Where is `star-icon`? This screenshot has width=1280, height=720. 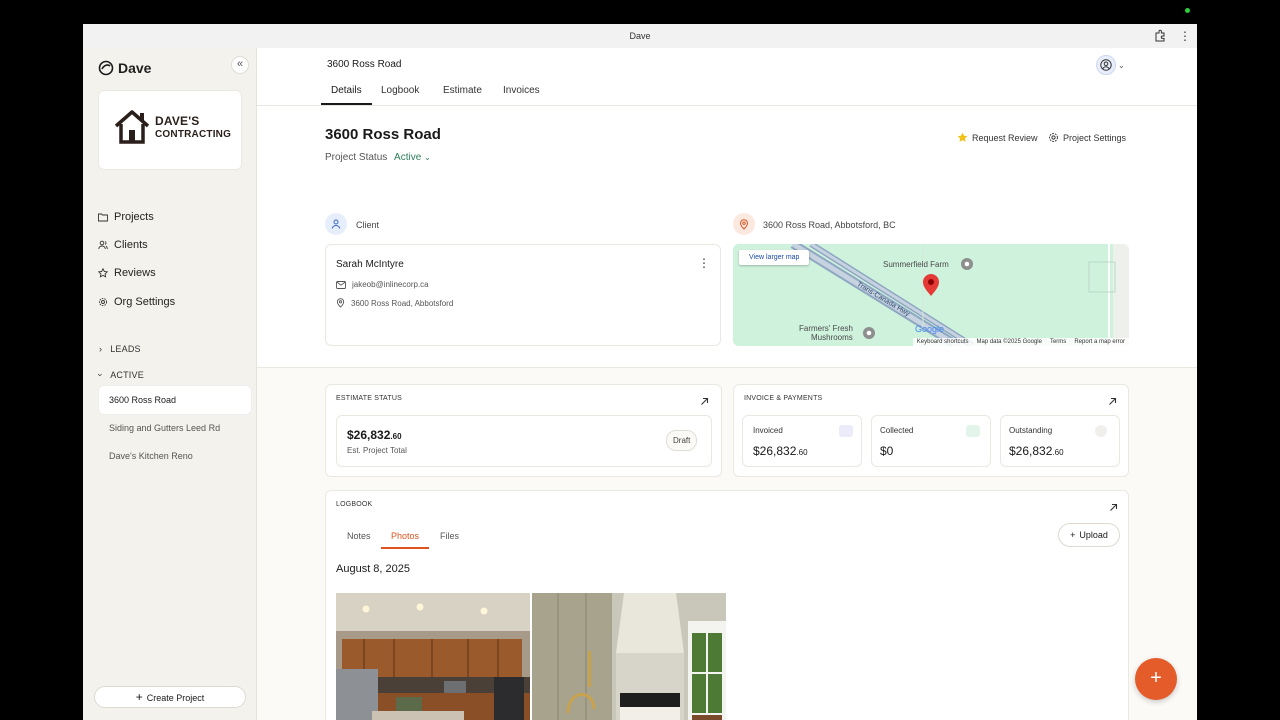 star-icon is located at coordinates (103, 273).